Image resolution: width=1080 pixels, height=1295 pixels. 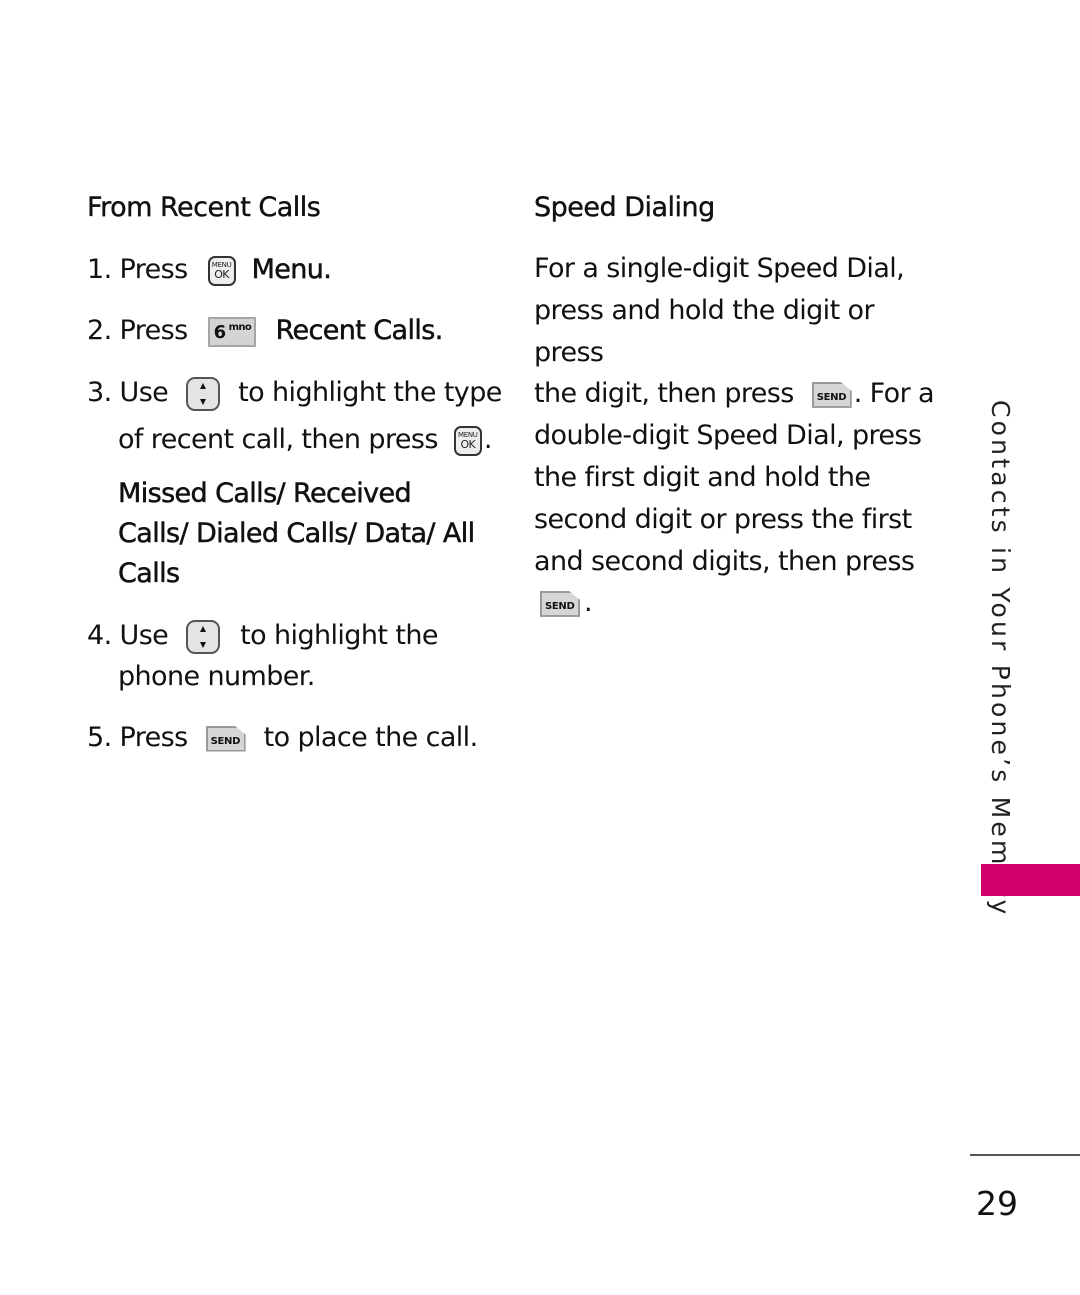 What do you see at coordinates (282, 737) in the screenshot?
I see `step-5: 5. Press SEND to place the call.` at bounding box center [282, 737].